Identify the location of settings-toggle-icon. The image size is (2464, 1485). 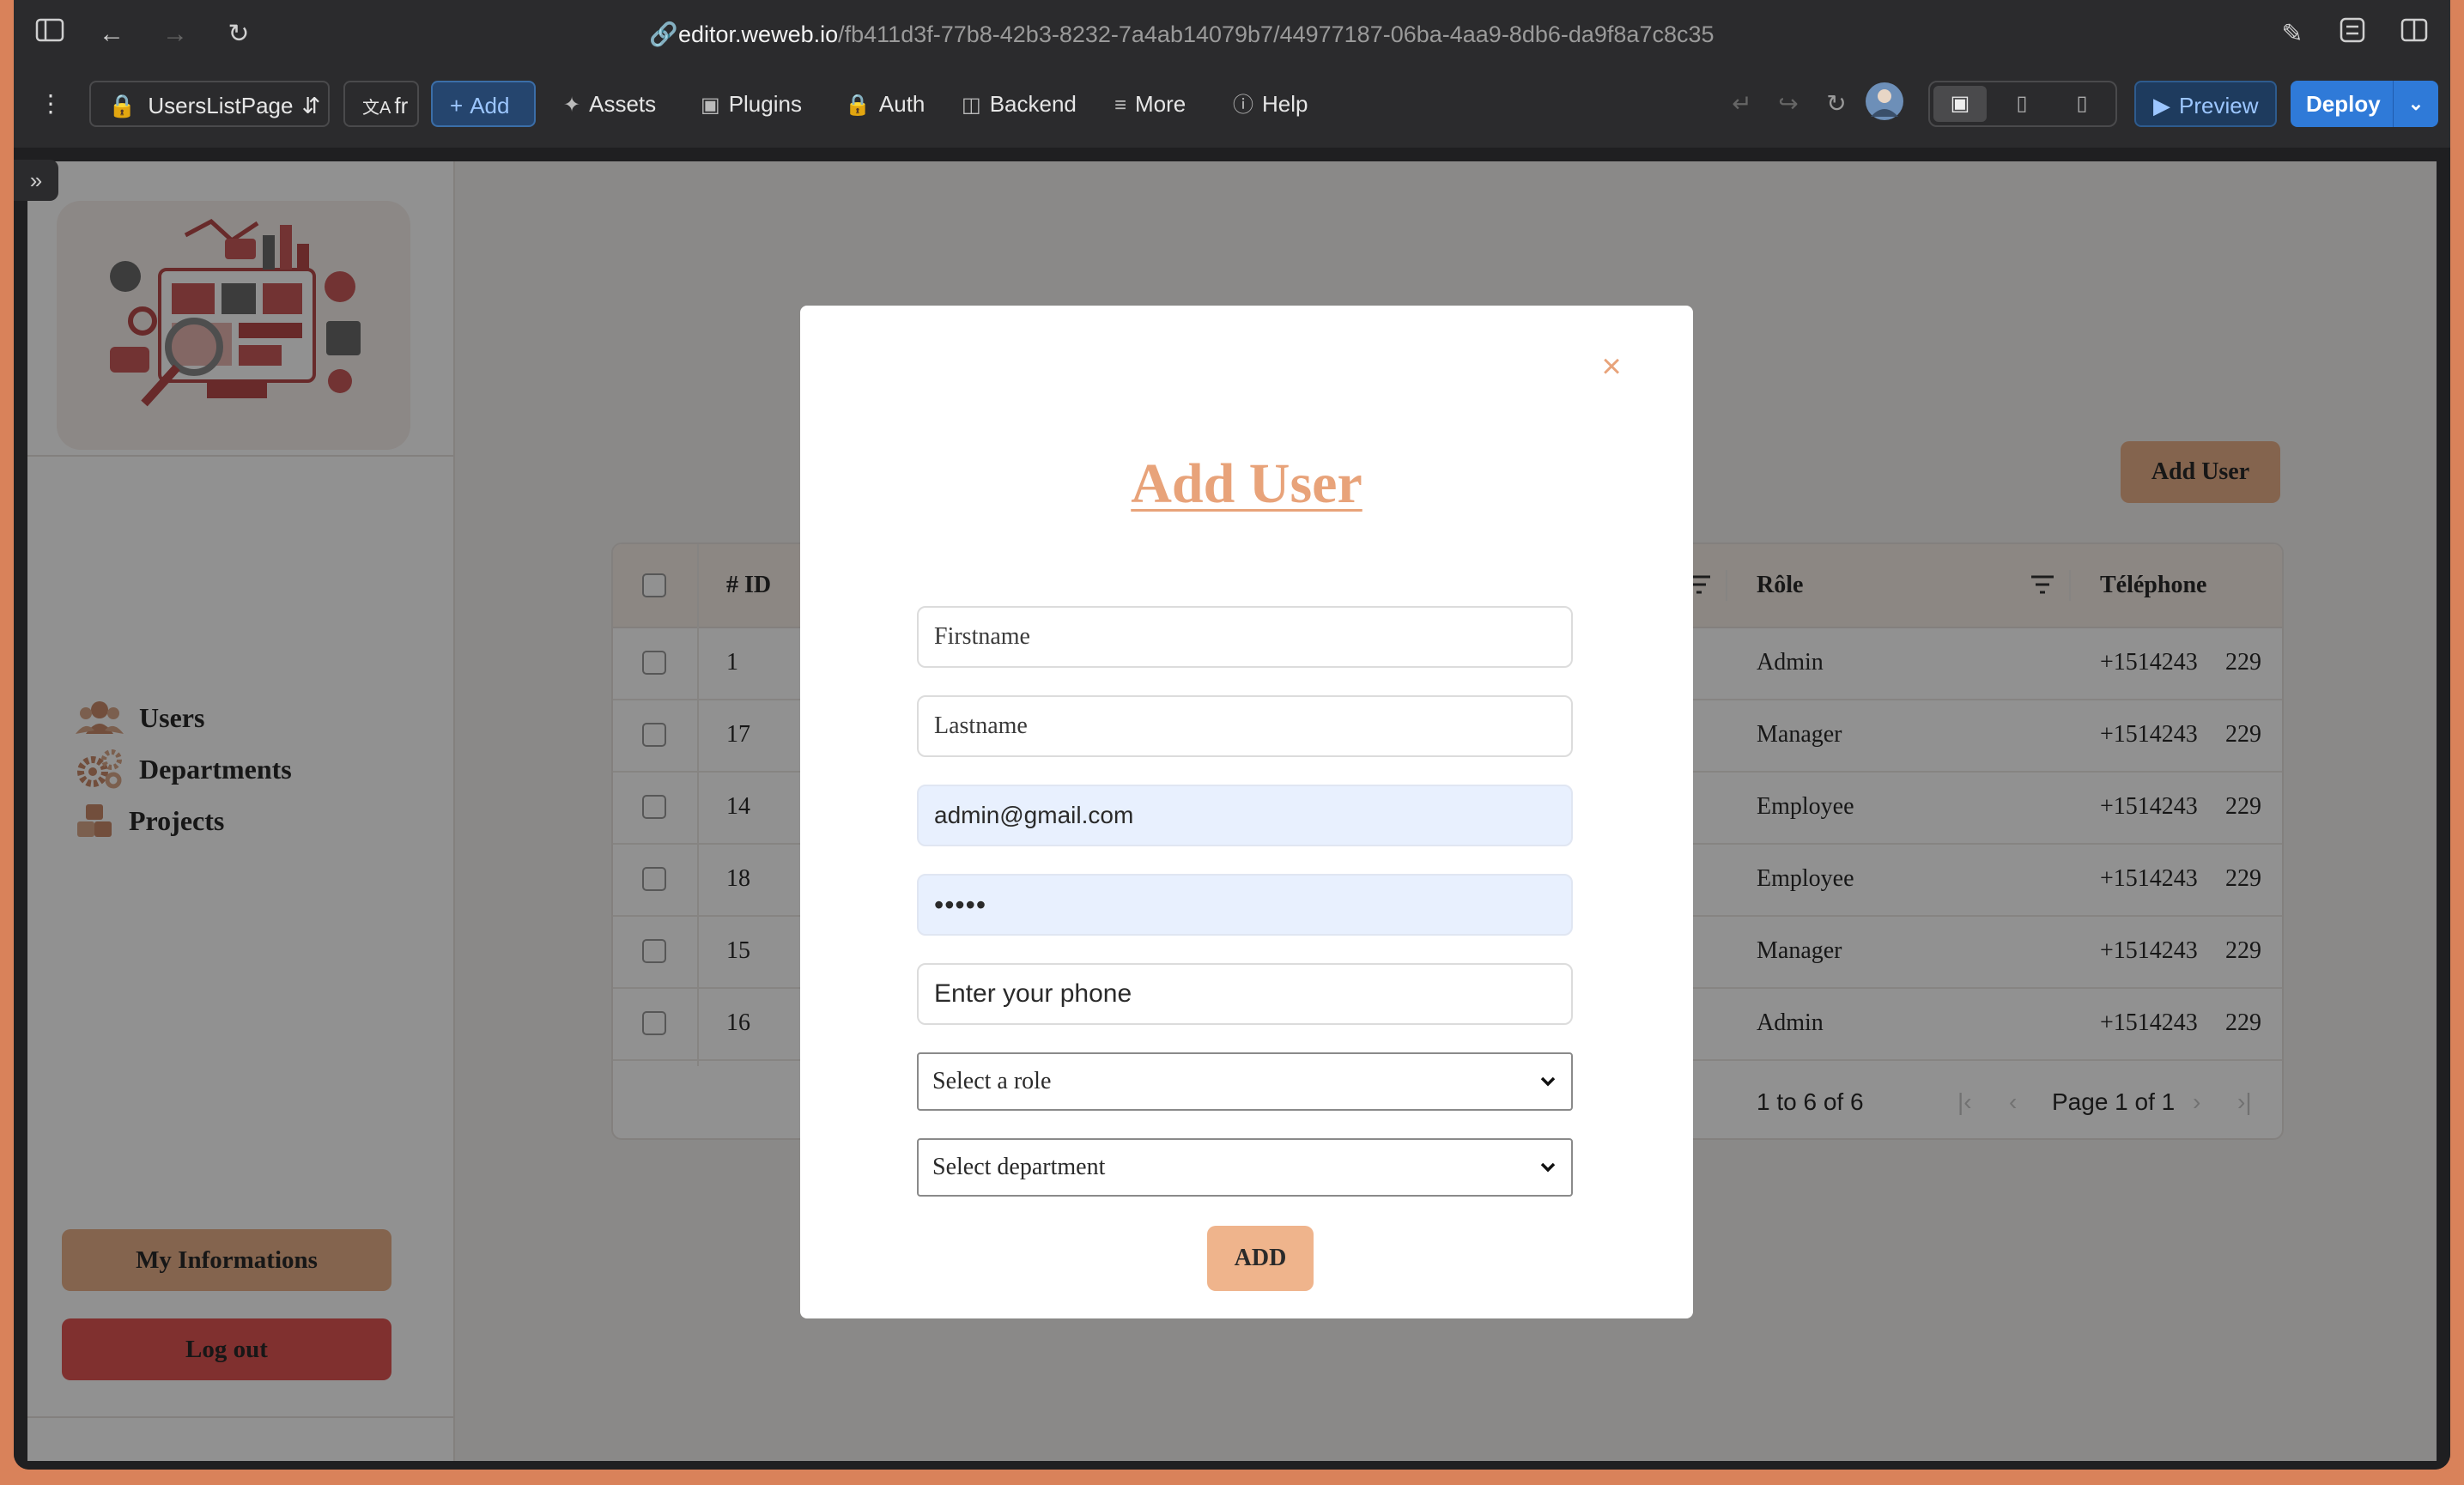
(2352, 34).